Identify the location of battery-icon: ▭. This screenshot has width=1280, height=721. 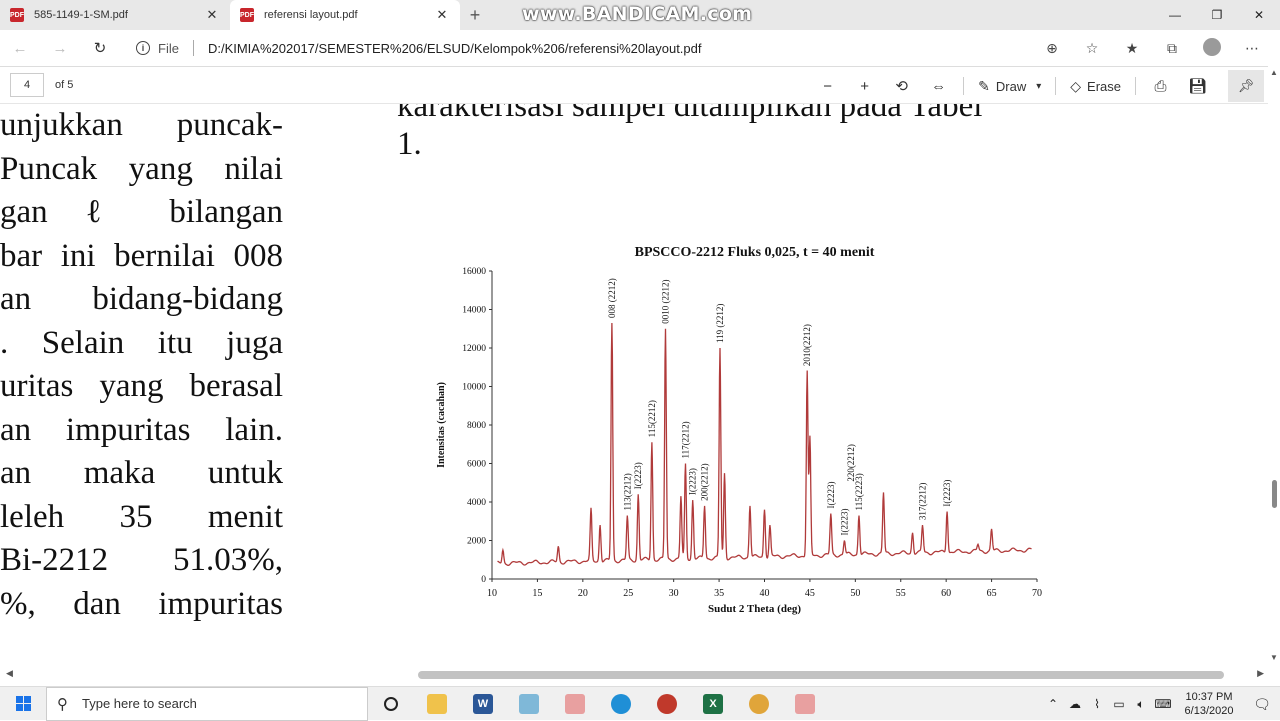
(1119, 704).